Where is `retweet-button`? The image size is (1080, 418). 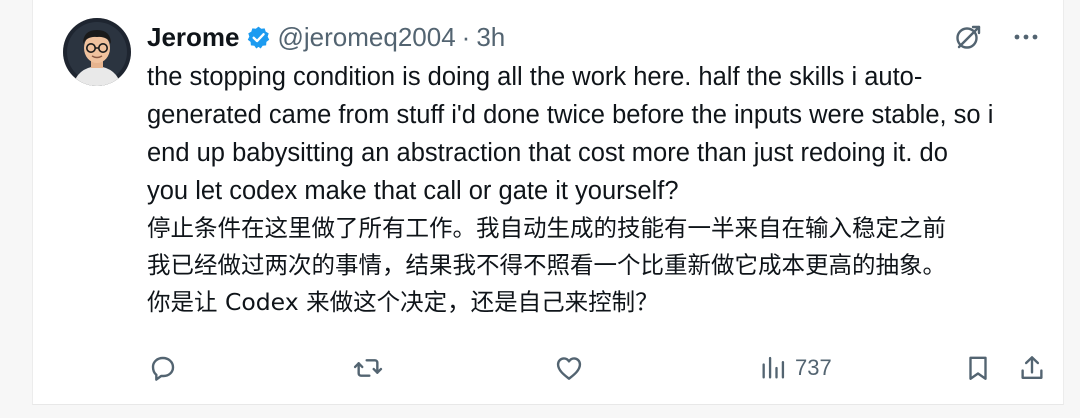 retweet-button is located at coordinates (368, 368).